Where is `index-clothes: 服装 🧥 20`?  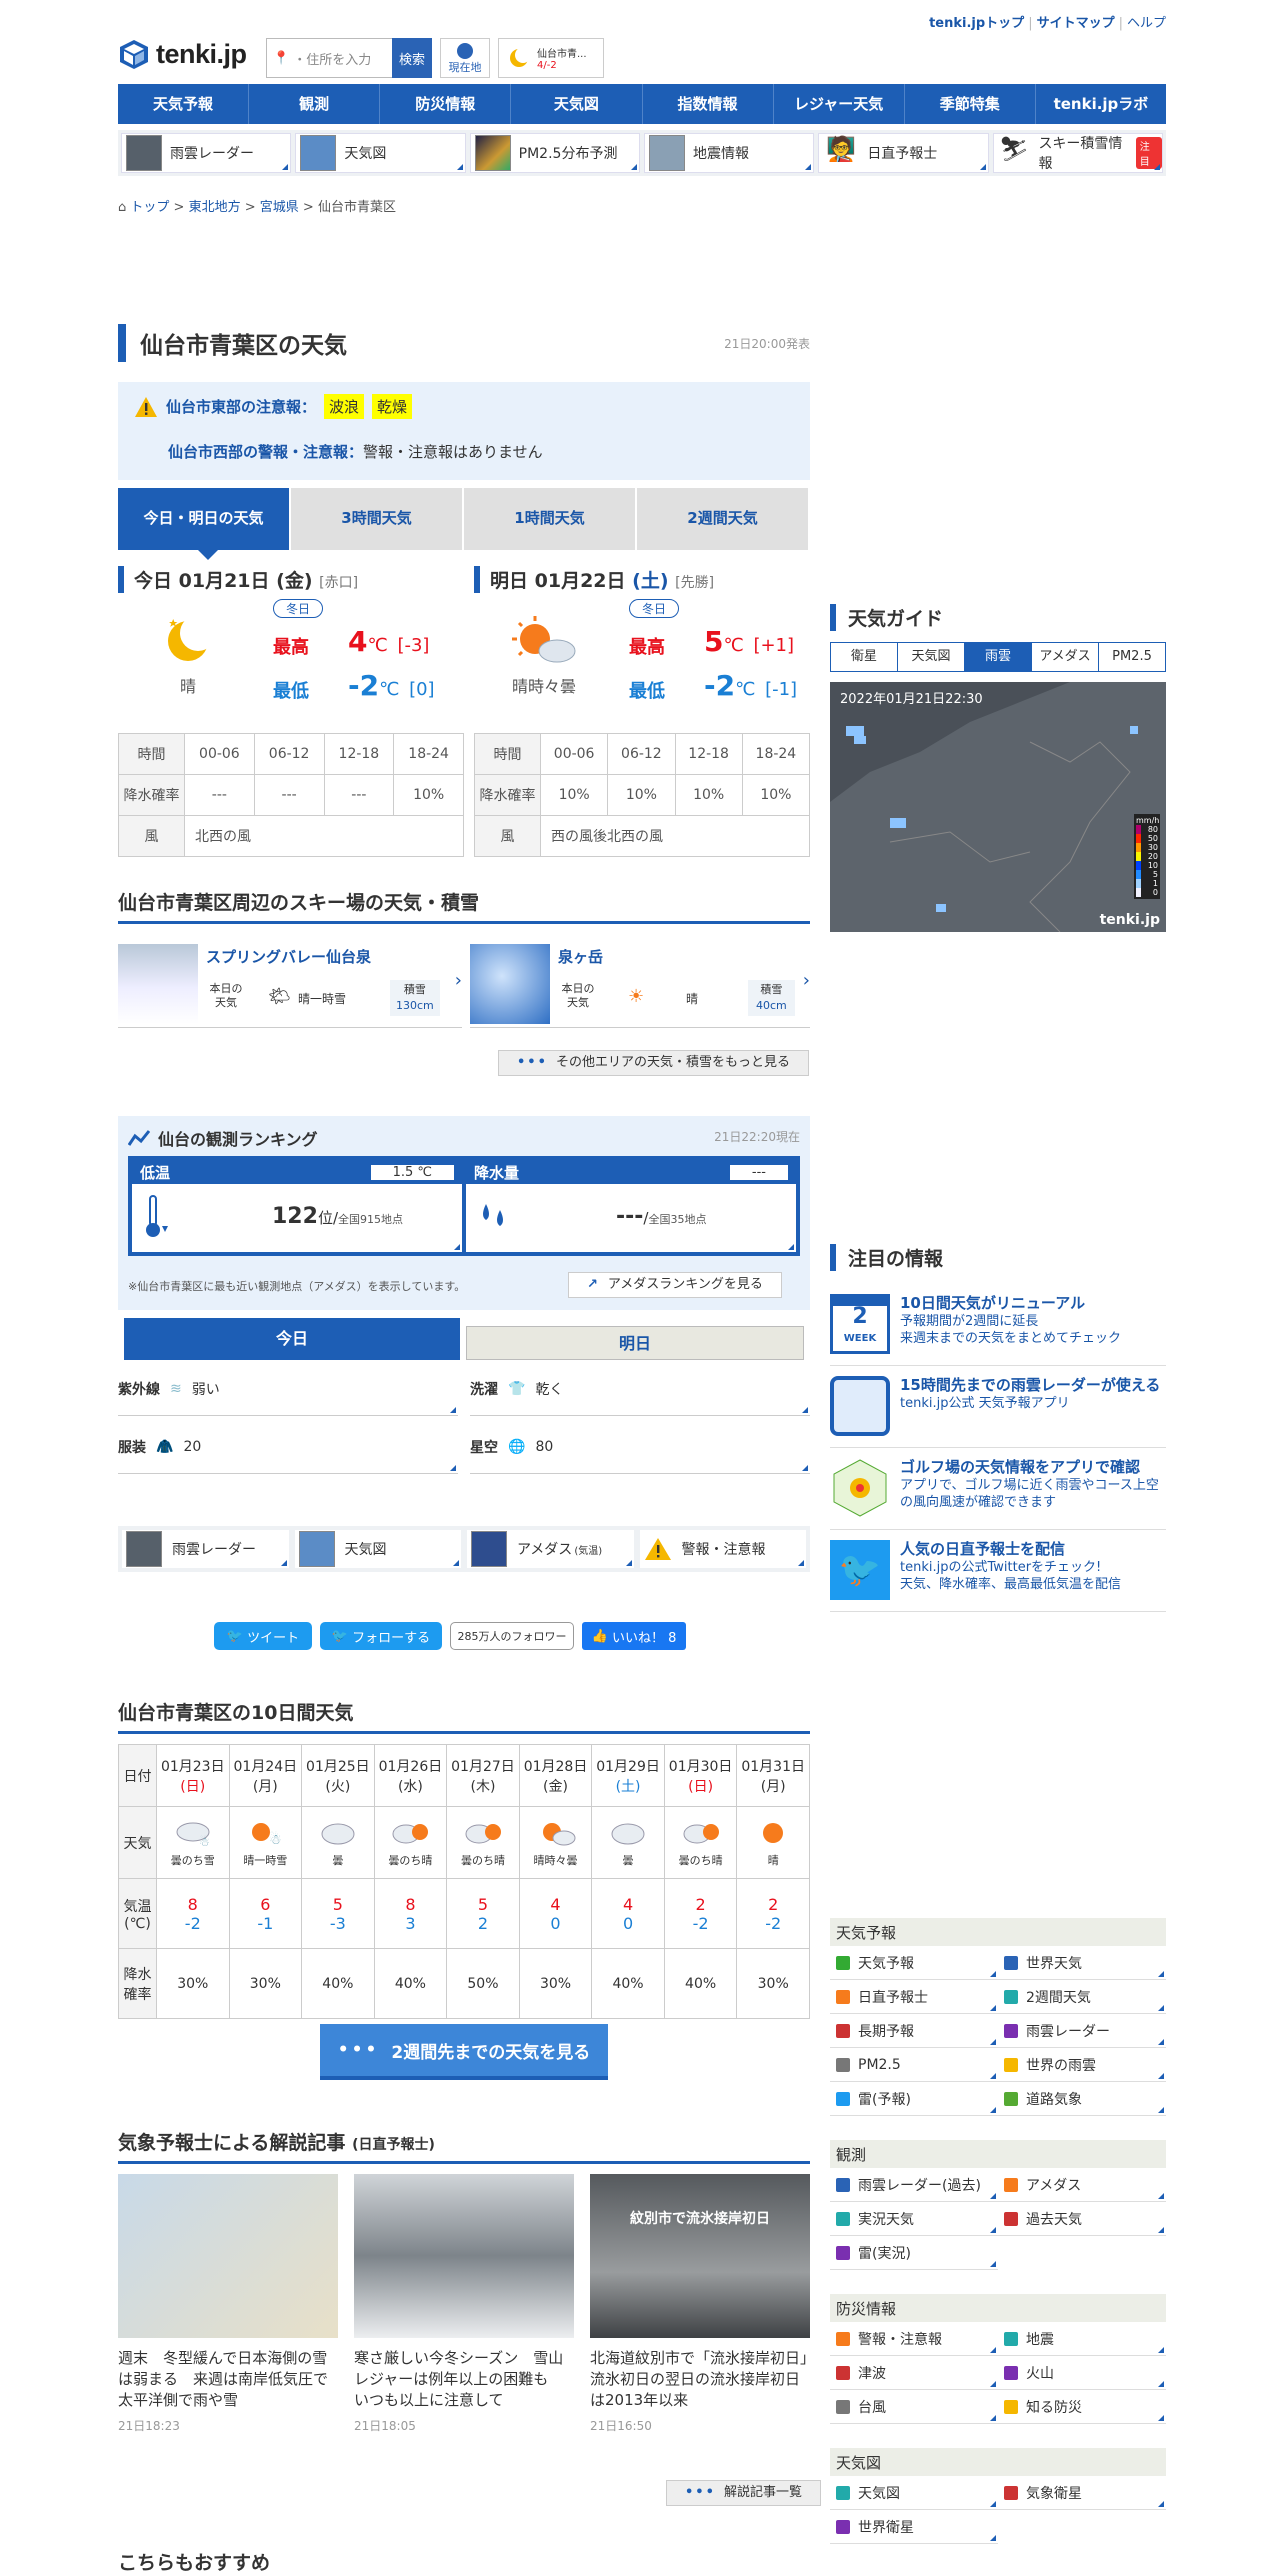 index-clothes: 服装 🧥 20 is located at coordinates (288, 1447).